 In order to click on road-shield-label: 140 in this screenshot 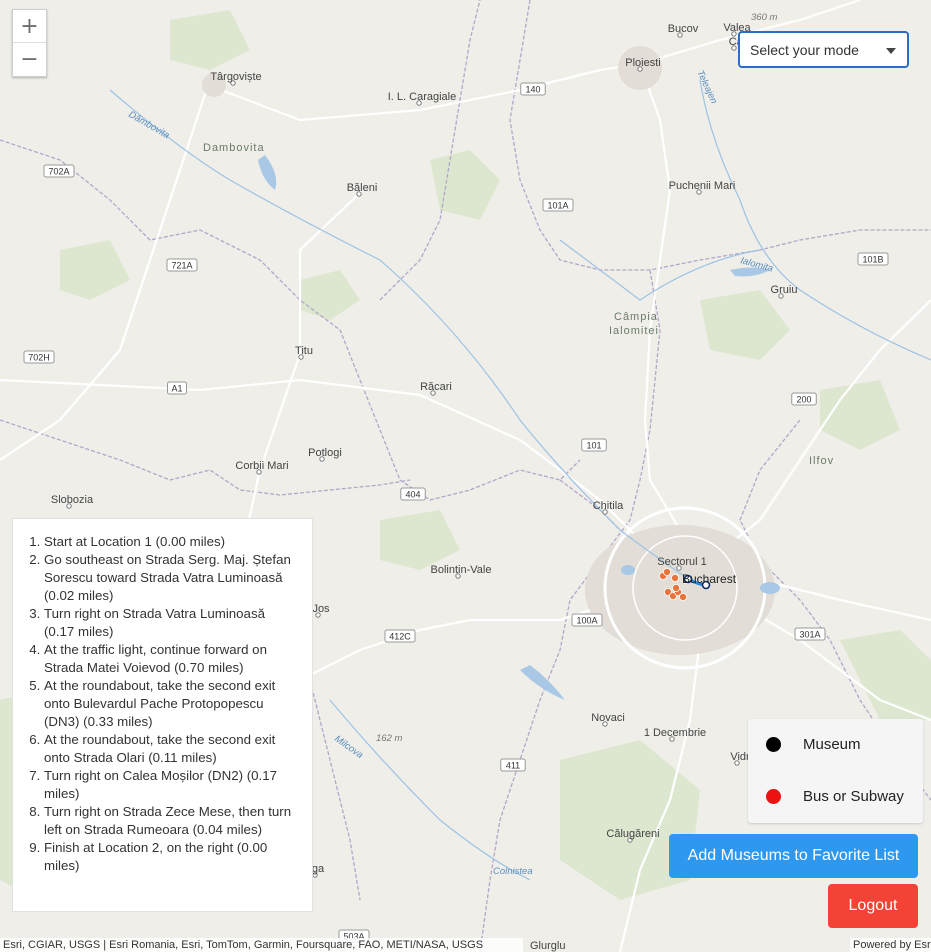, I will do `click(532, 90)`.